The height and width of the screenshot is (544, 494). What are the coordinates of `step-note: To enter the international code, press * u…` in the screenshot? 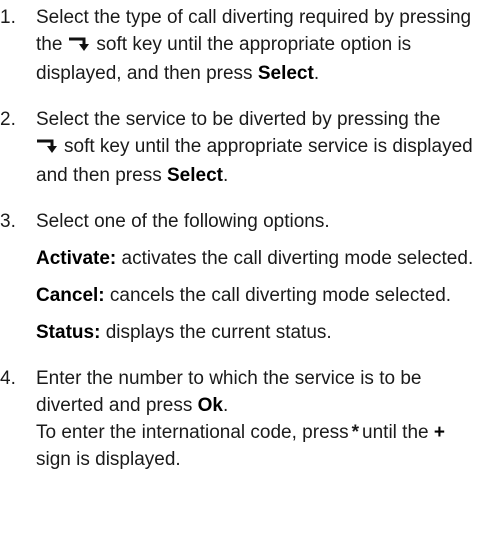 It's located at (260, 446).